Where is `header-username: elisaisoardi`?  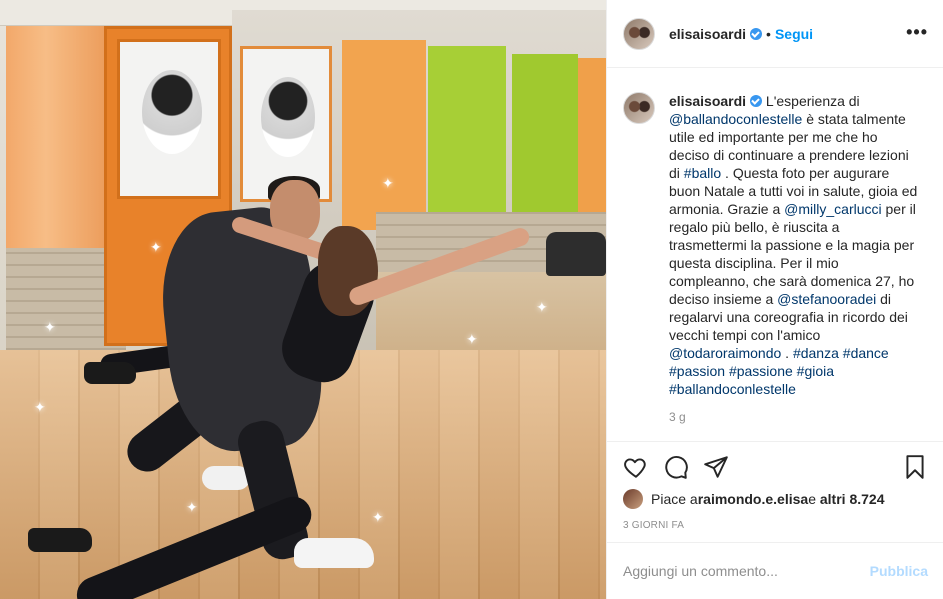 header-username: elisaisoardi is located at coordinates (707, 34).